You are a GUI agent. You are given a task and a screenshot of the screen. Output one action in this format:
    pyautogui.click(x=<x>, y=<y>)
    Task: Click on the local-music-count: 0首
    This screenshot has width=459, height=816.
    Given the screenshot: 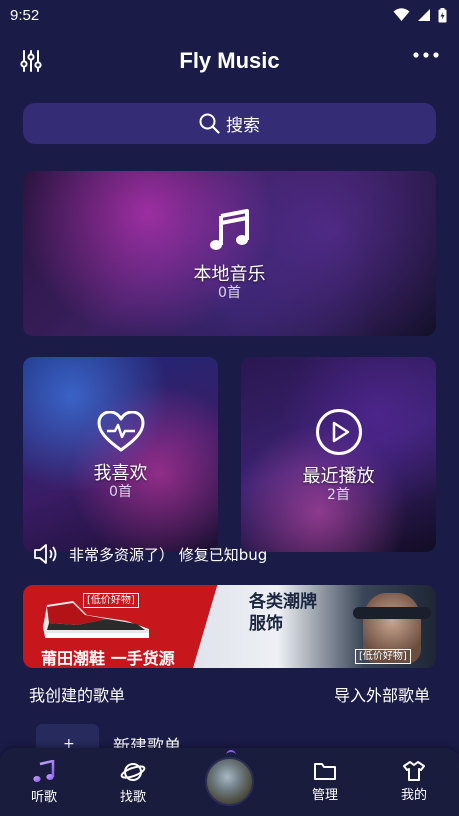 What is the action you would take?
    pyautogui.click(x=229, y=292)
    